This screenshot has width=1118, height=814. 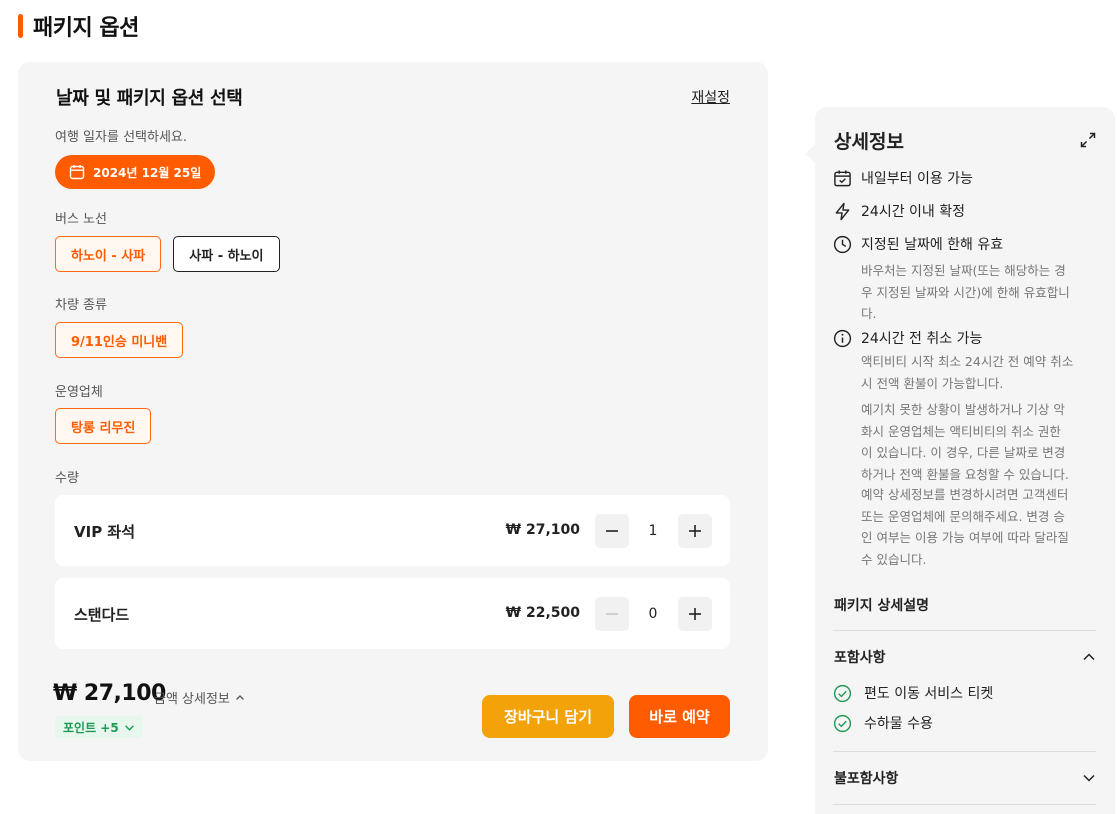 What do you see at coordinates (898, 724) in the screenshot?
I see `included-item-text: 수하물 수용` at bounding box center [898, 724].